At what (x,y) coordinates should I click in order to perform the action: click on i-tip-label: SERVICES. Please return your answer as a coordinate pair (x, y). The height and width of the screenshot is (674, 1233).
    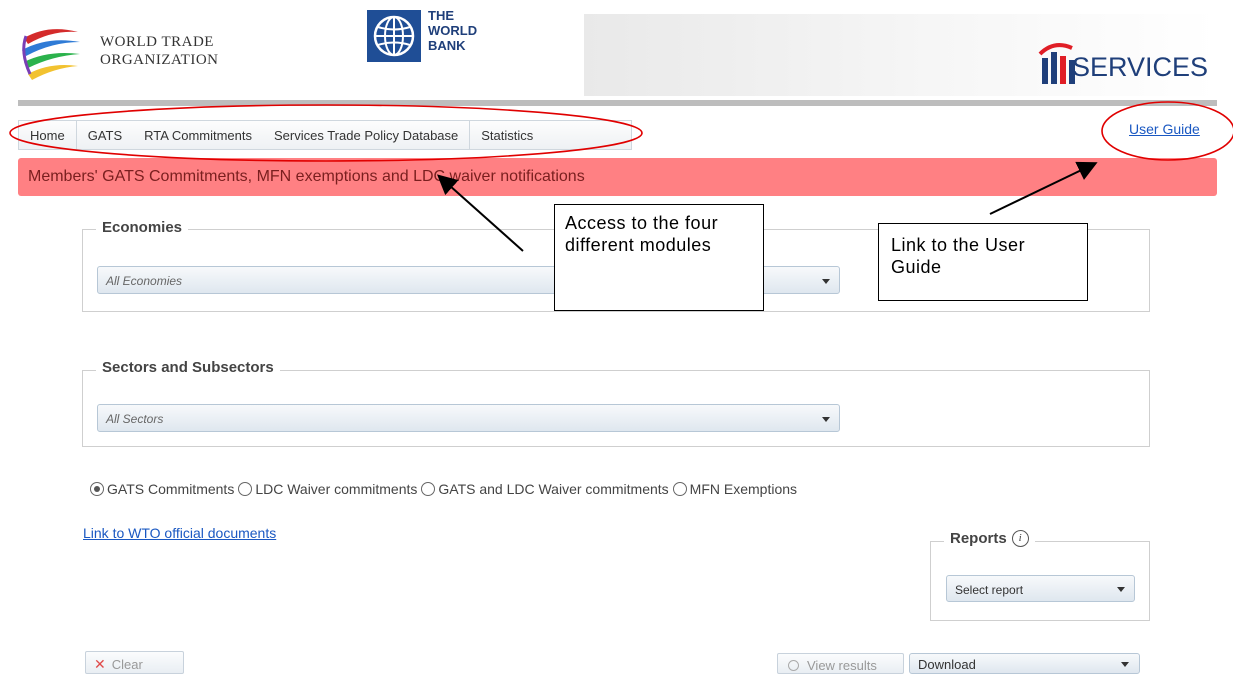
    Looking at the image, I should click on (1140, 67).